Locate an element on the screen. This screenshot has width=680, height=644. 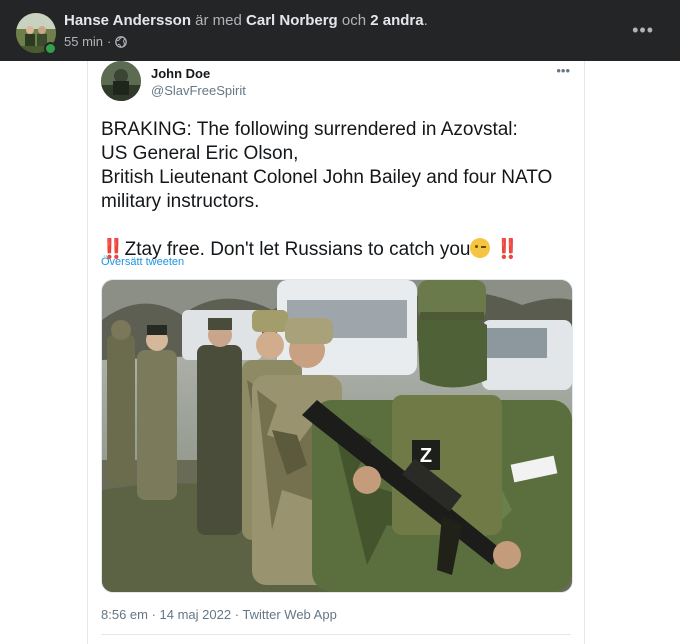
tweet-timestamp: 8:56 em · 14 maj 2022 · Twitter Web App is located at coordinates (219, 614).